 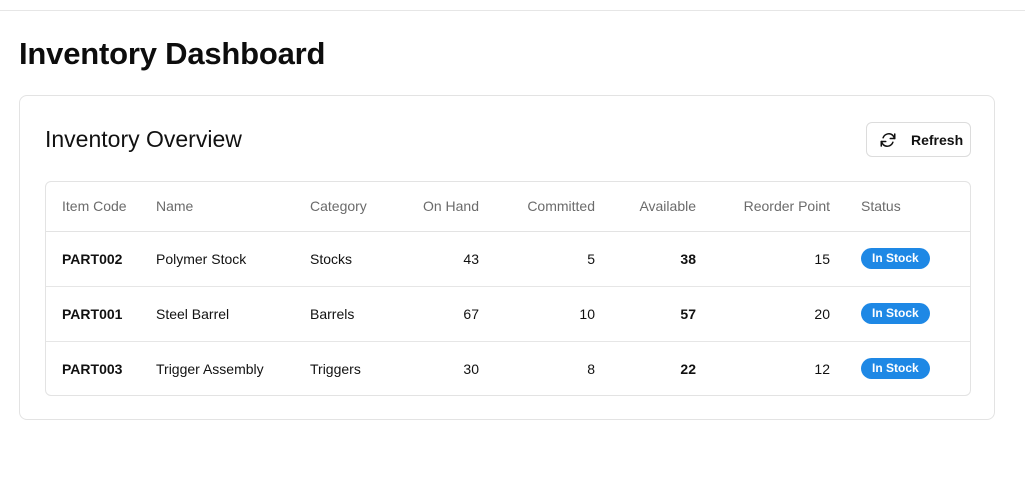 I want to click on refresh-label: Refresh, so click(x=937, y=139).